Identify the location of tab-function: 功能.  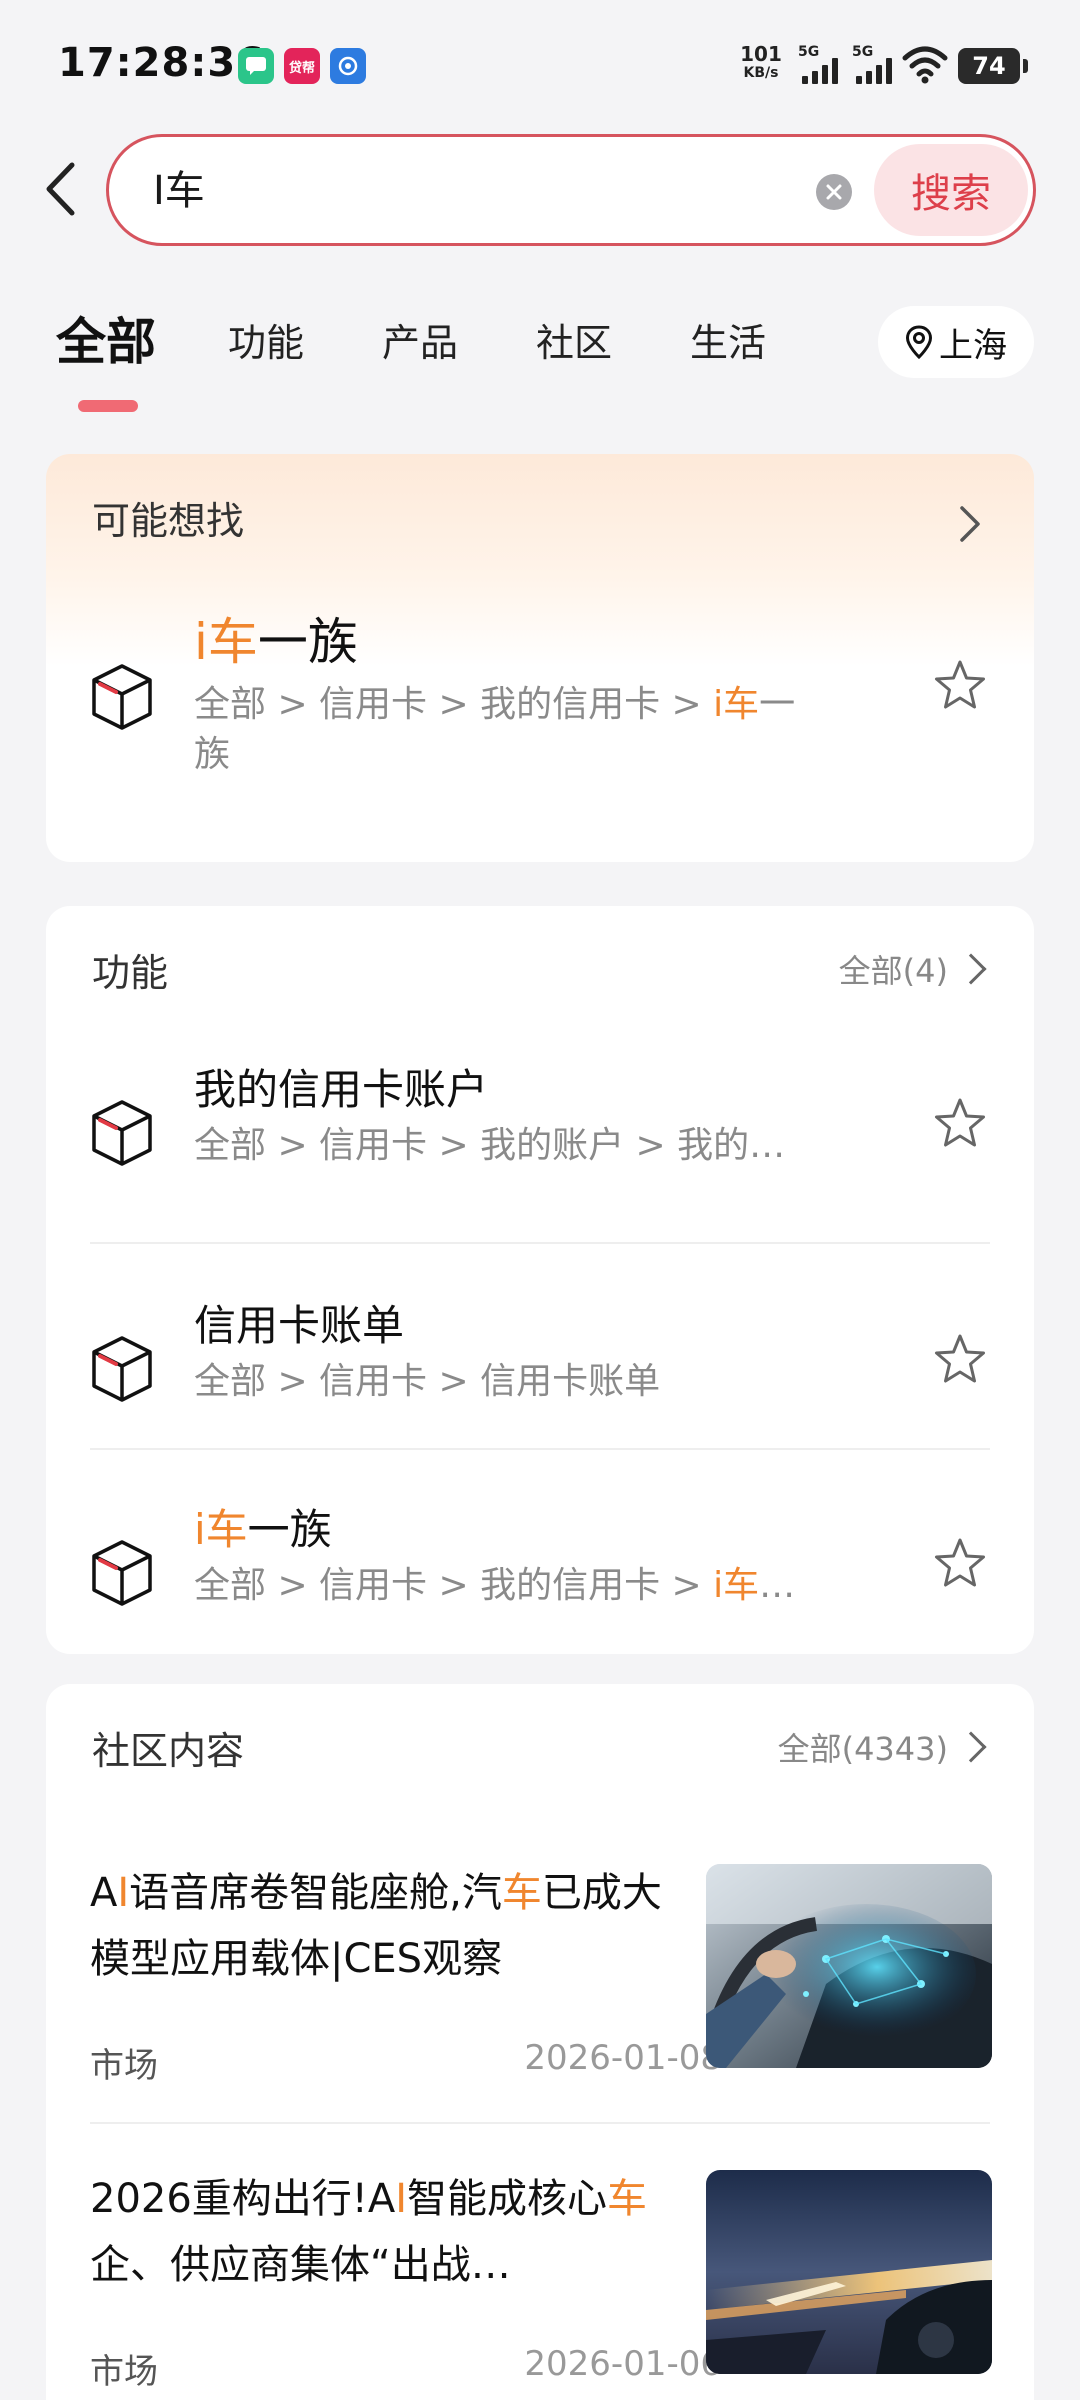
(266, 339).